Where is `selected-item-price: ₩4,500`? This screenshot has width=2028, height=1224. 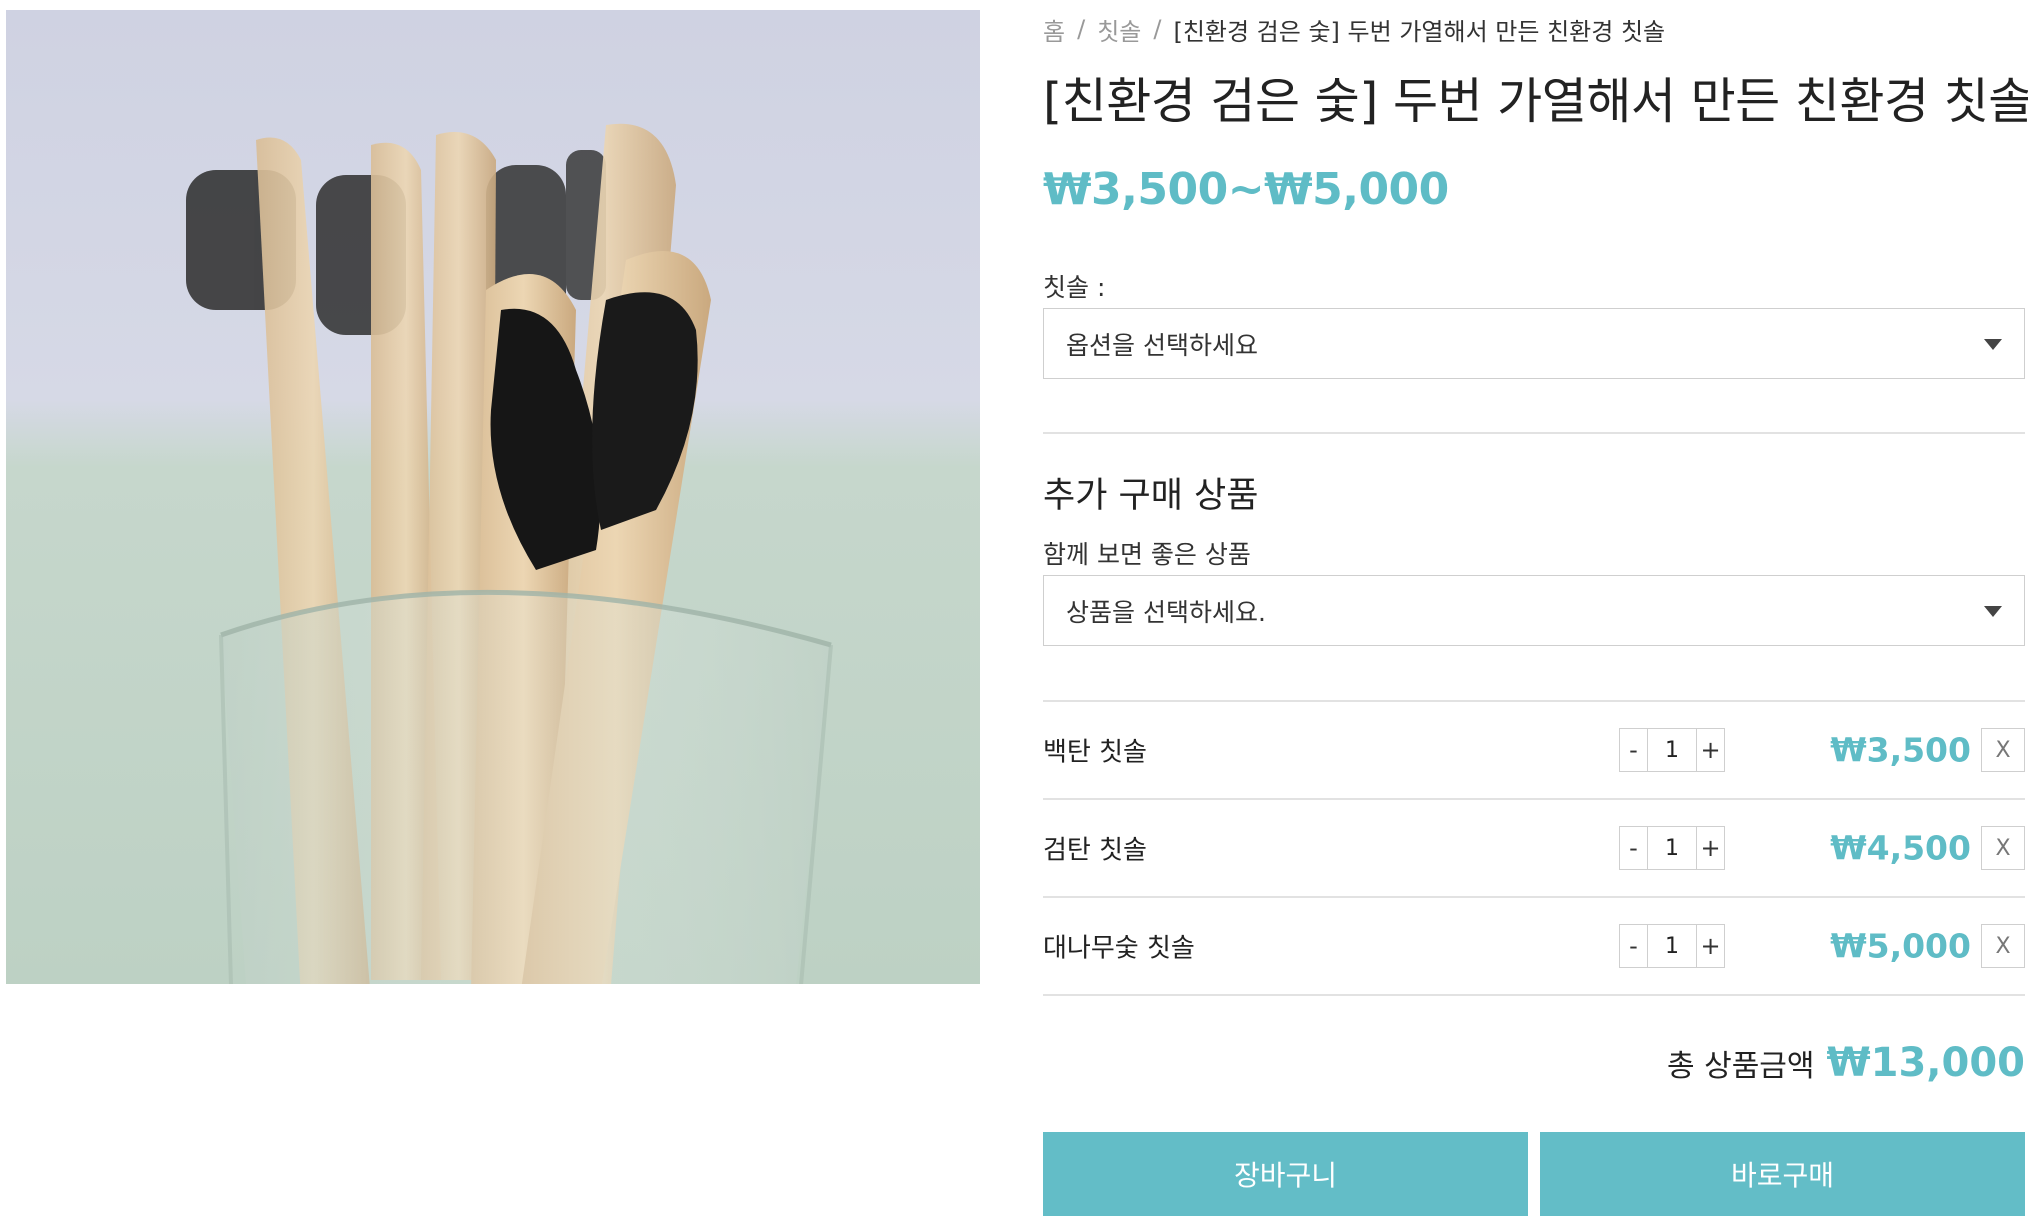 selected-item-price: ₩4,500 is located at coordinates (1900, 848).